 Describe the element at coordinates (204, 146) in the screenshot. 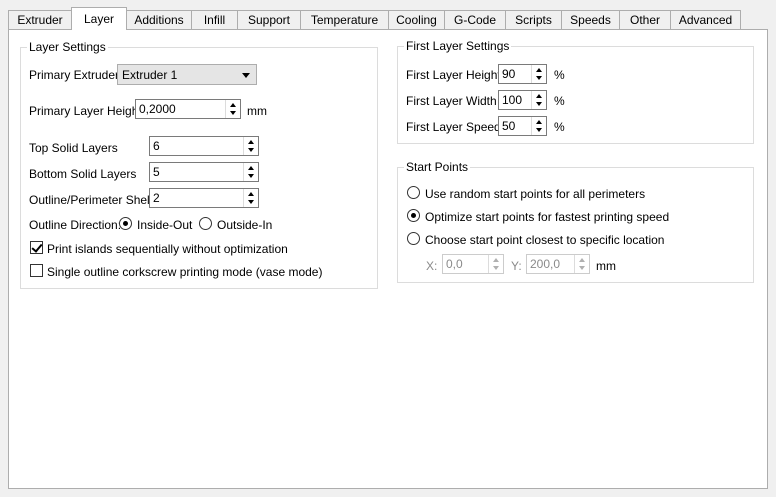

I see `top-solid-layers-spinbox: 6` at that location.